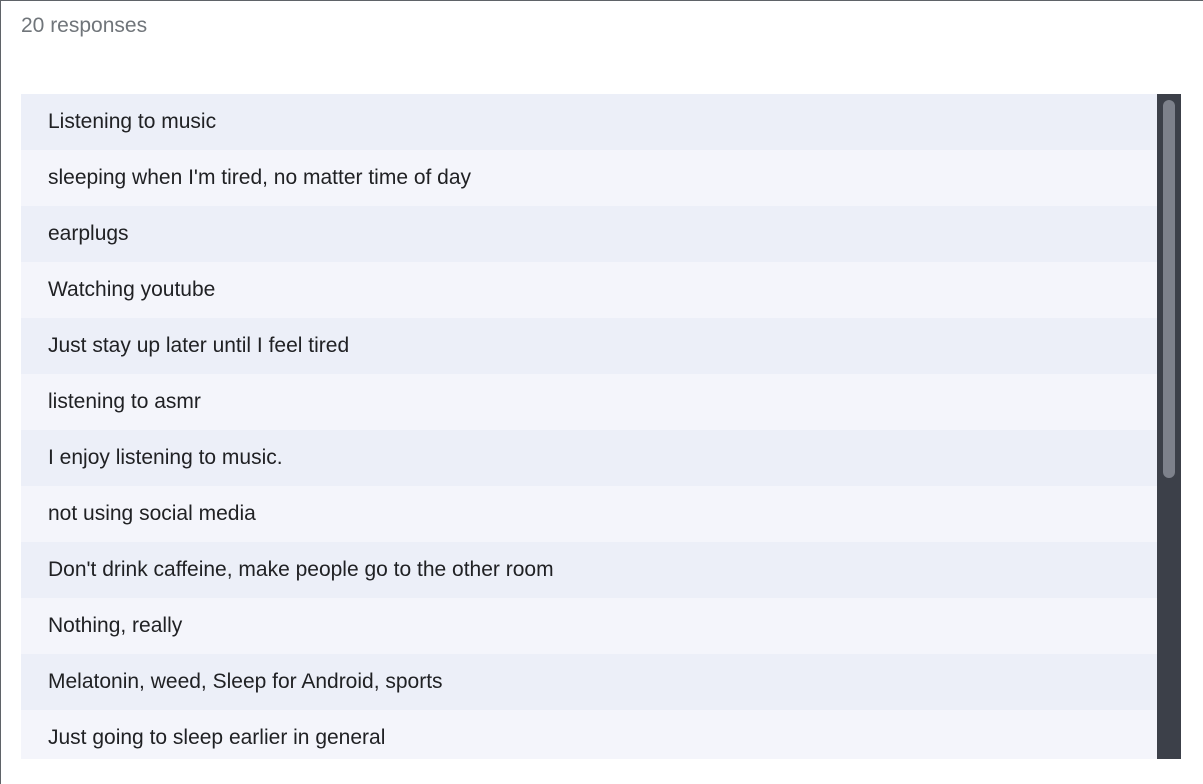 The width and height of the screenshot is (1203, 784). I want to click on response-text: Just going to sleep earlier in general, so click(217, 737).